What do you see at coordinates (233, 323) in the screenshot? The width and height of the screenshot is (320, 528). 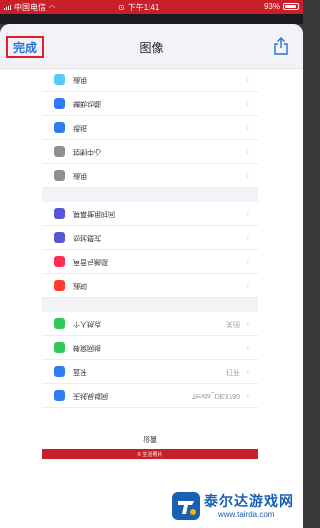 I see `settings-row-value: 关闭` at bounding box center [233, 323].